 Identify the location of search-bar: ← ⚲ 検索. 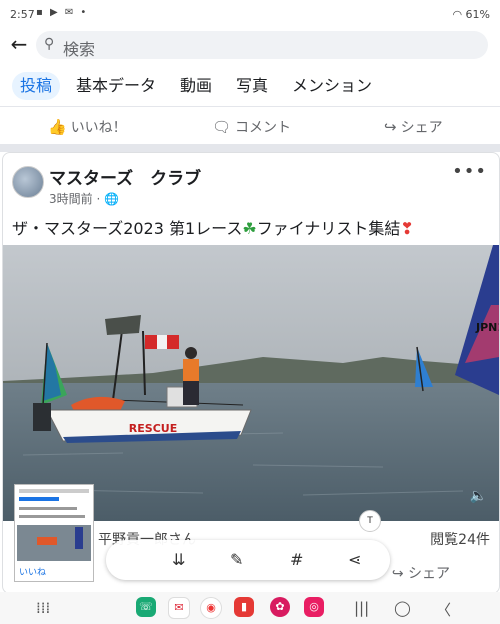
(250, 45).